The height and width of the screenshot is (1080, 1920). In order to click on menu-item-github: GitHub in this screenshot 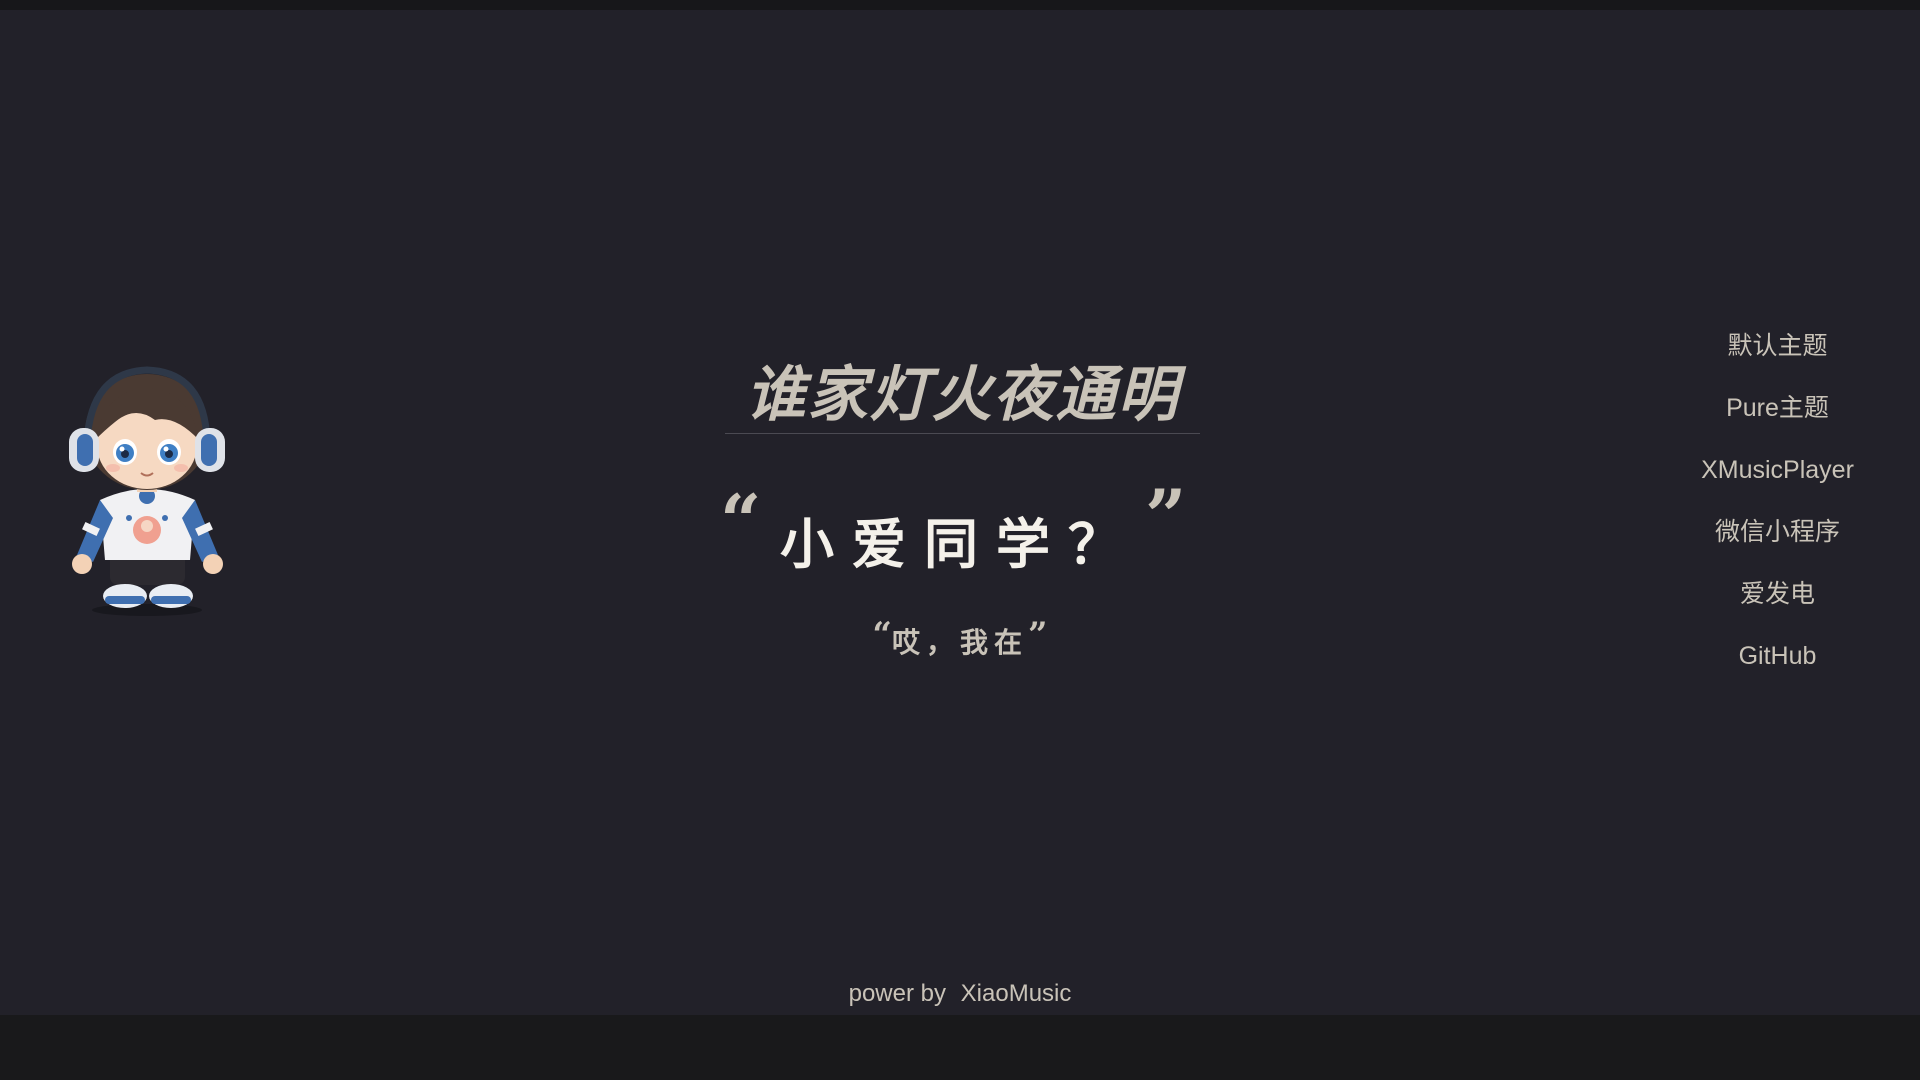, I will do `click(1777, 656)`.